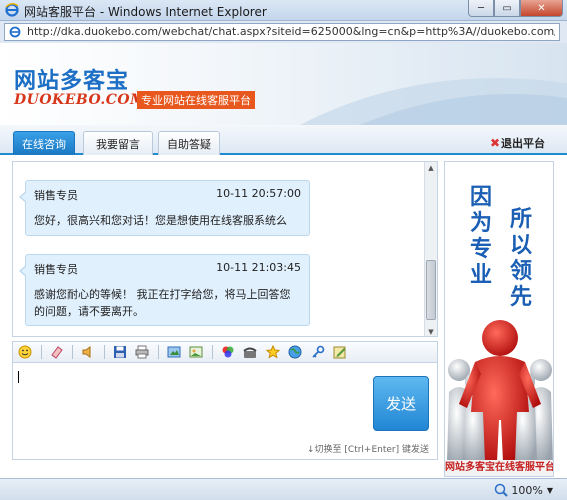  Describe the element at coordinates (196, 352) in the screenshot. I see `image-icon` at that location.